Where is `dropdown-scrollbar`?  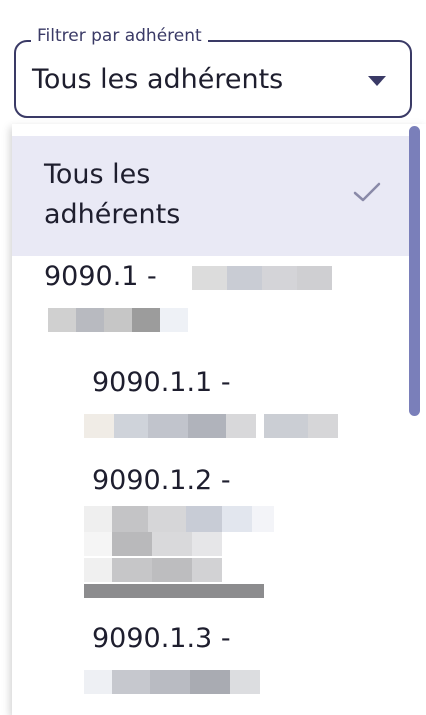 dropdown-scrollbar is located at coordinates (414, 271).